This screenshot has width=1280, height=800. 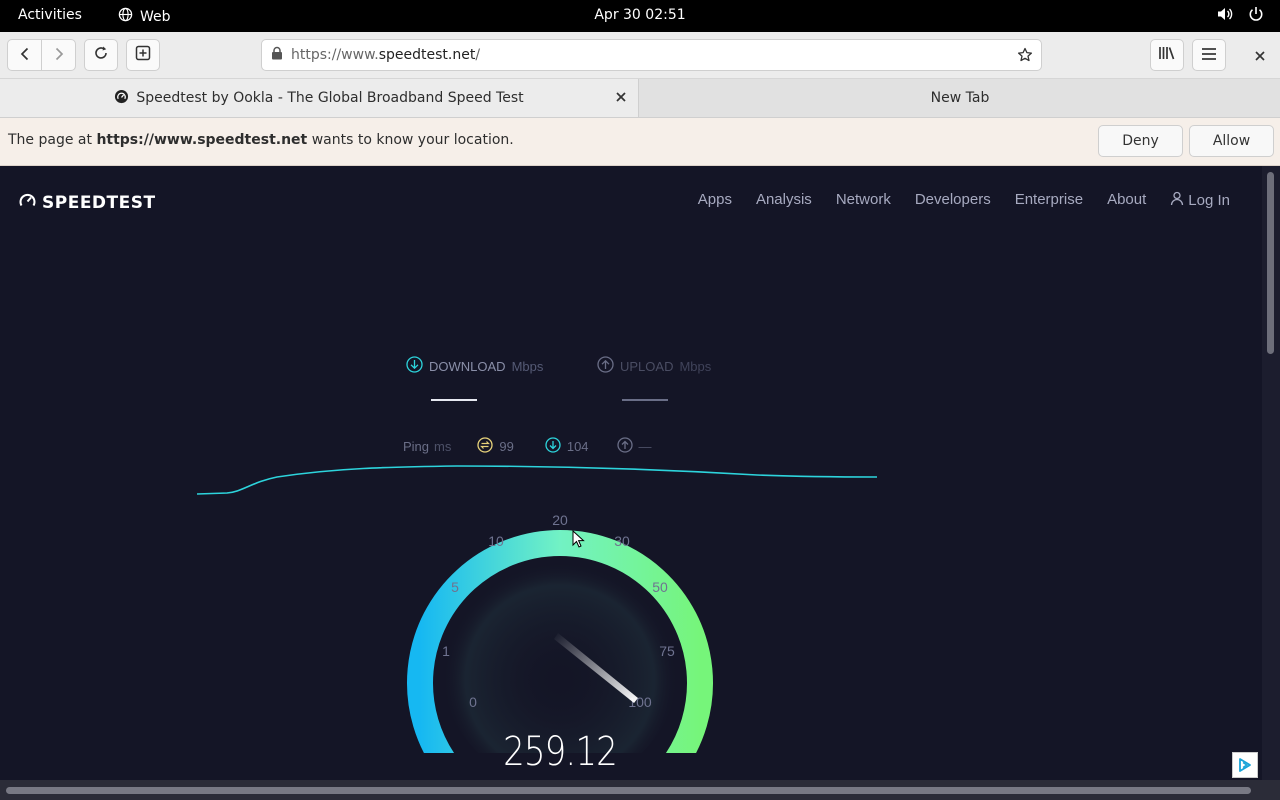 I want to click on ping-download: 104, so click(x=567, y=446).